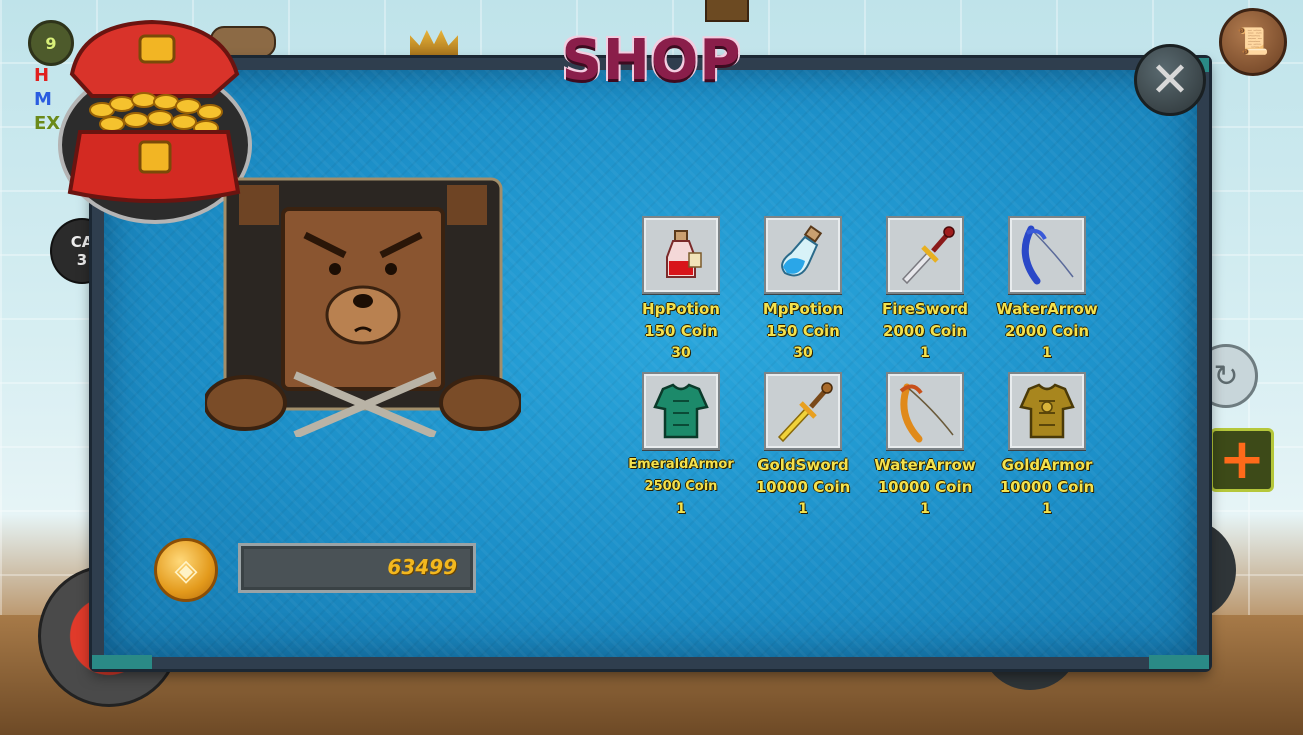 This screenshot has height=735, width=1303. I want to click on hp-potion-icon, so click(684, 254).